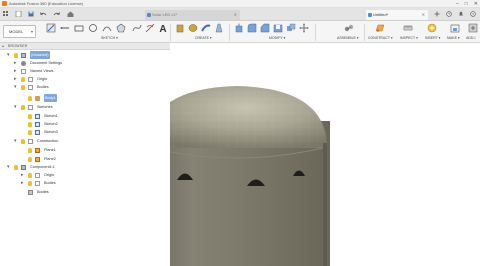 Image resolution: width=480 pixels, height=266 pixels. What do you see at coordinates (65, 28) in the screenshot?
I see `line-tool-icon` at bounding box center [65, 28].